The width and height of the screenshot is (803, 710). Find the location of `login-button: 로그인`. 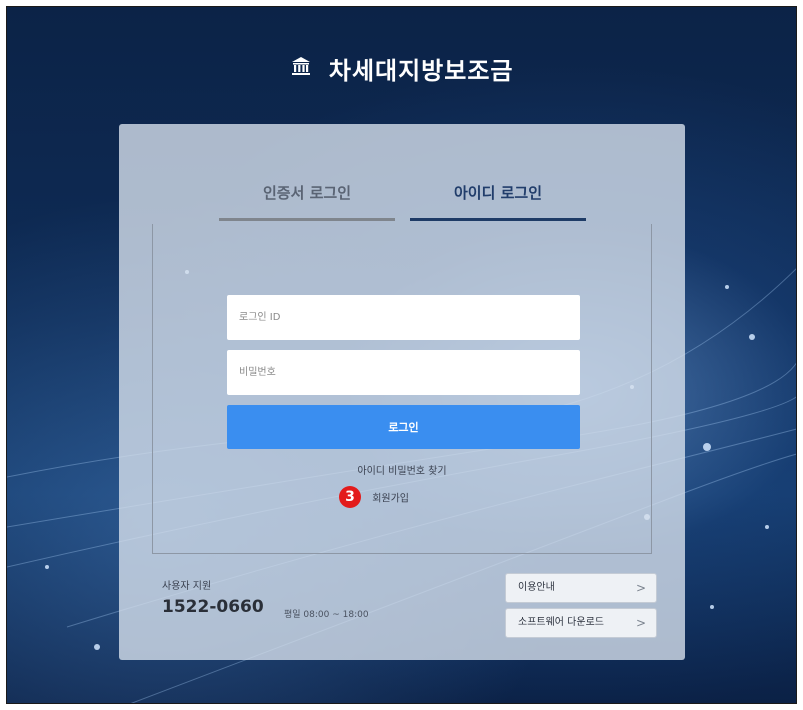

login-button: 로그인 is located at coordinates (403, 427).